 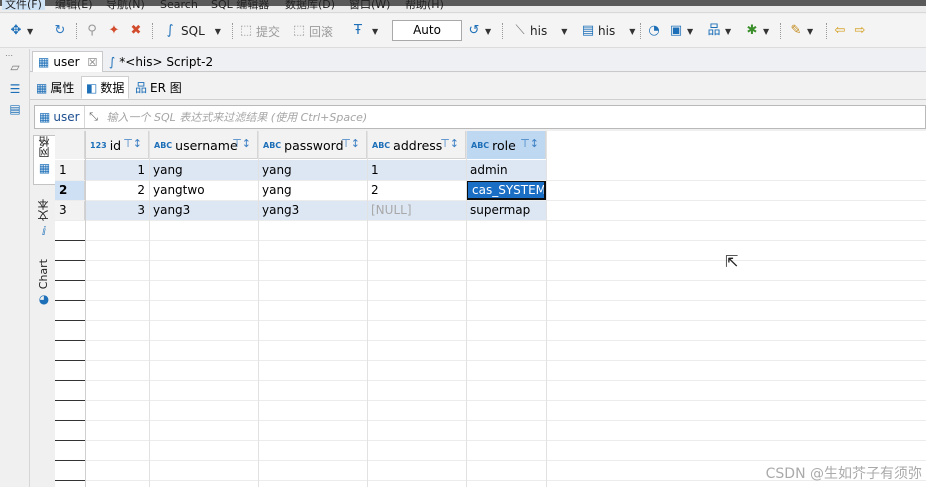 I want to click on menu-navigate: 导航(N), so click(x=125, y=5).